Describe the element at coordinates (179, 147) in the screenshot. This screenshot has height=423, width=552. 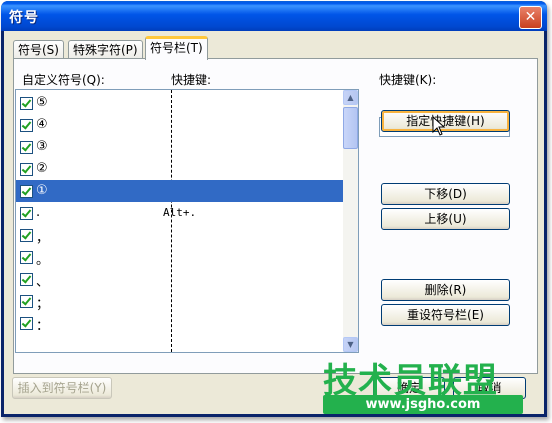
I see `list-item: ③` at that location.